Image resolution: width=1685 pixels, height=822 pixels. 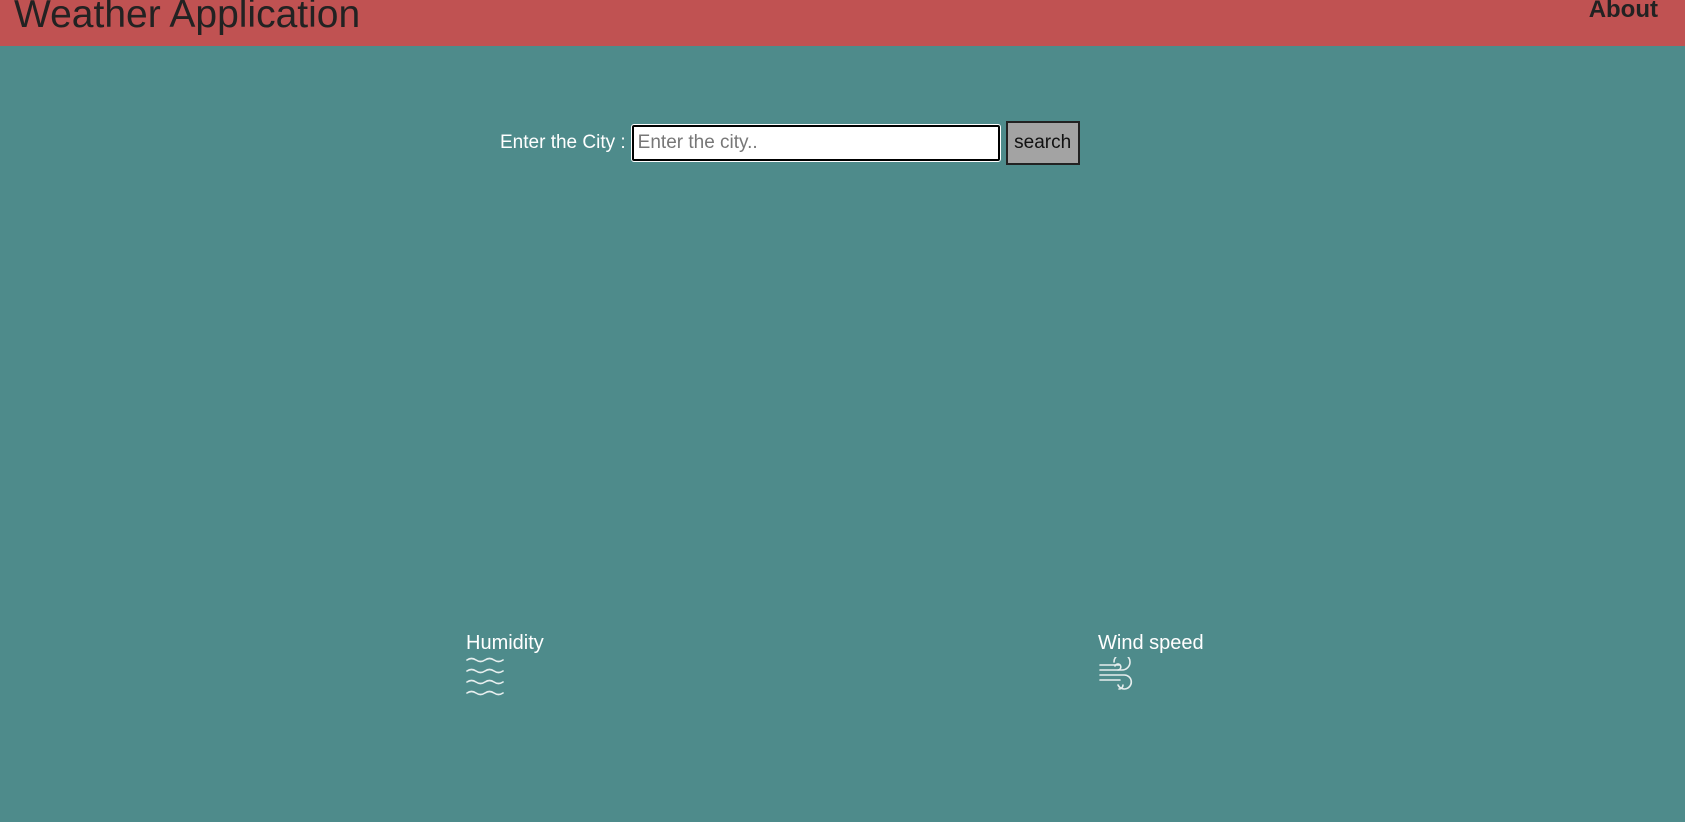 I want to click on wind-speed-label: Wind speed, so click(x=1151, y=643).